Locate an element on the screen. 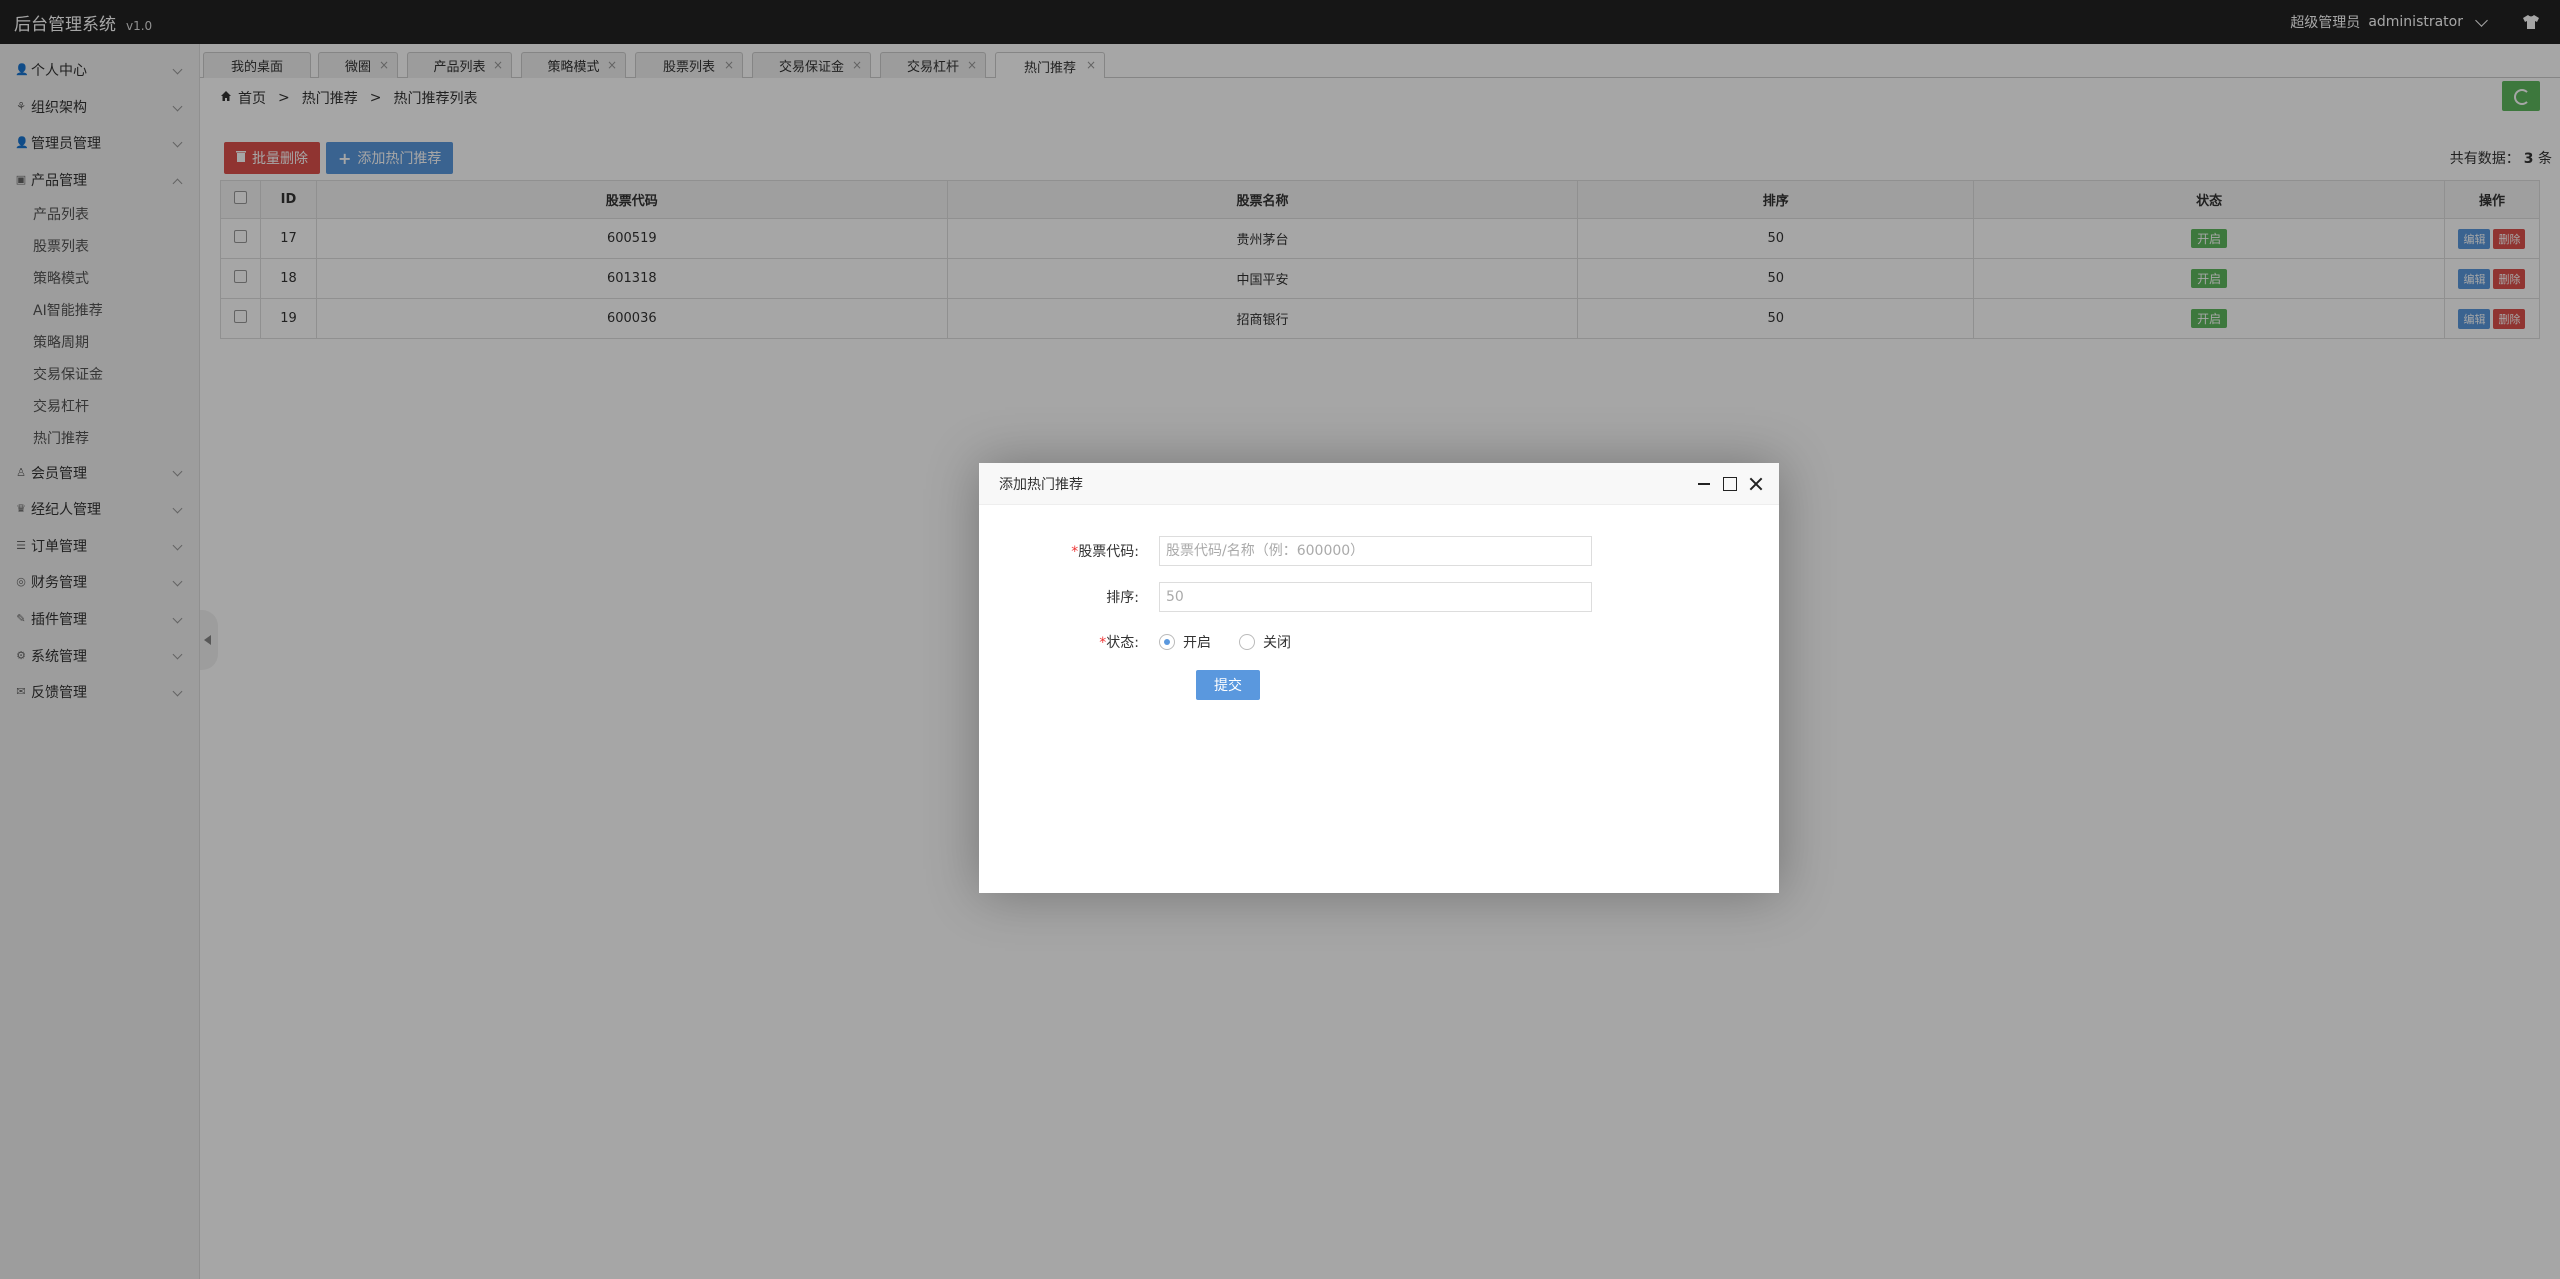  maximize-icon is located at coordinates (1730, 484).